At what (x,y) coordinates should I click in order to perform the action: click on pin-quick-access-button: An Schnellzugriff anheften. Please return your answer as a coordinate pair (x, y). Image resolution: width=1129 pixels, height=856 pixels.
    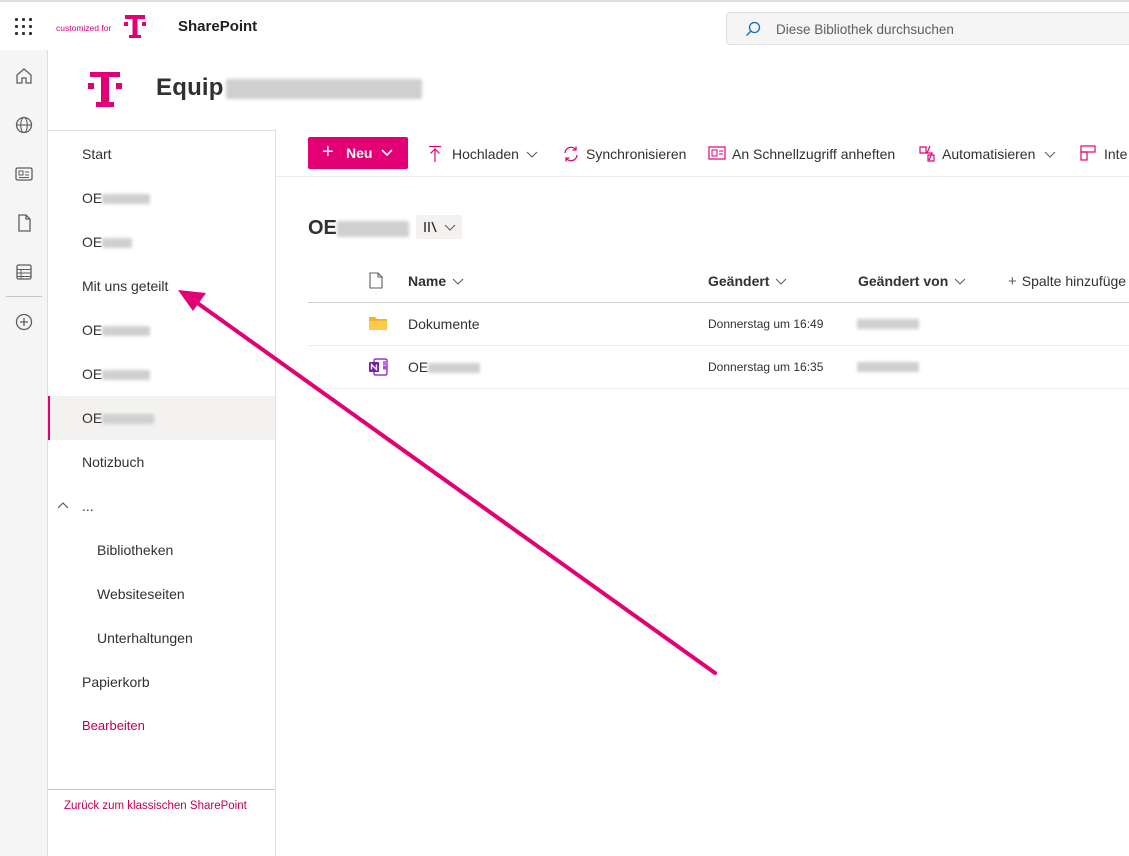
    Looking at the image, I should click on (804, 154).